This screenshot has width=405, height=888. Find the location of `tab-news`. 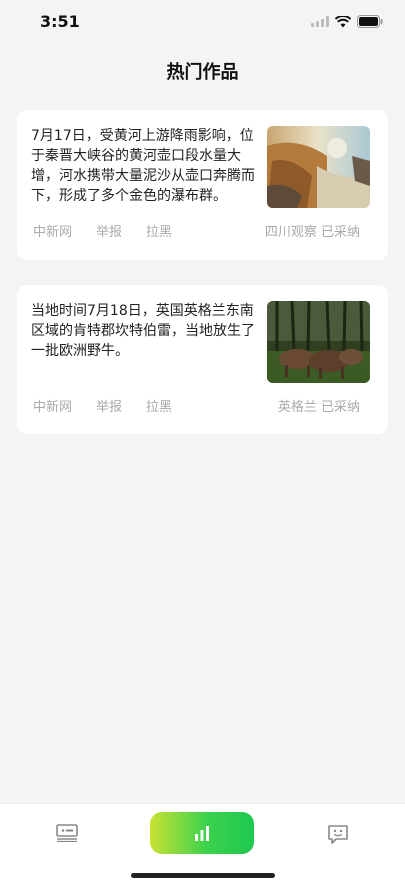

tab-news is located at coordinates (67, 835).